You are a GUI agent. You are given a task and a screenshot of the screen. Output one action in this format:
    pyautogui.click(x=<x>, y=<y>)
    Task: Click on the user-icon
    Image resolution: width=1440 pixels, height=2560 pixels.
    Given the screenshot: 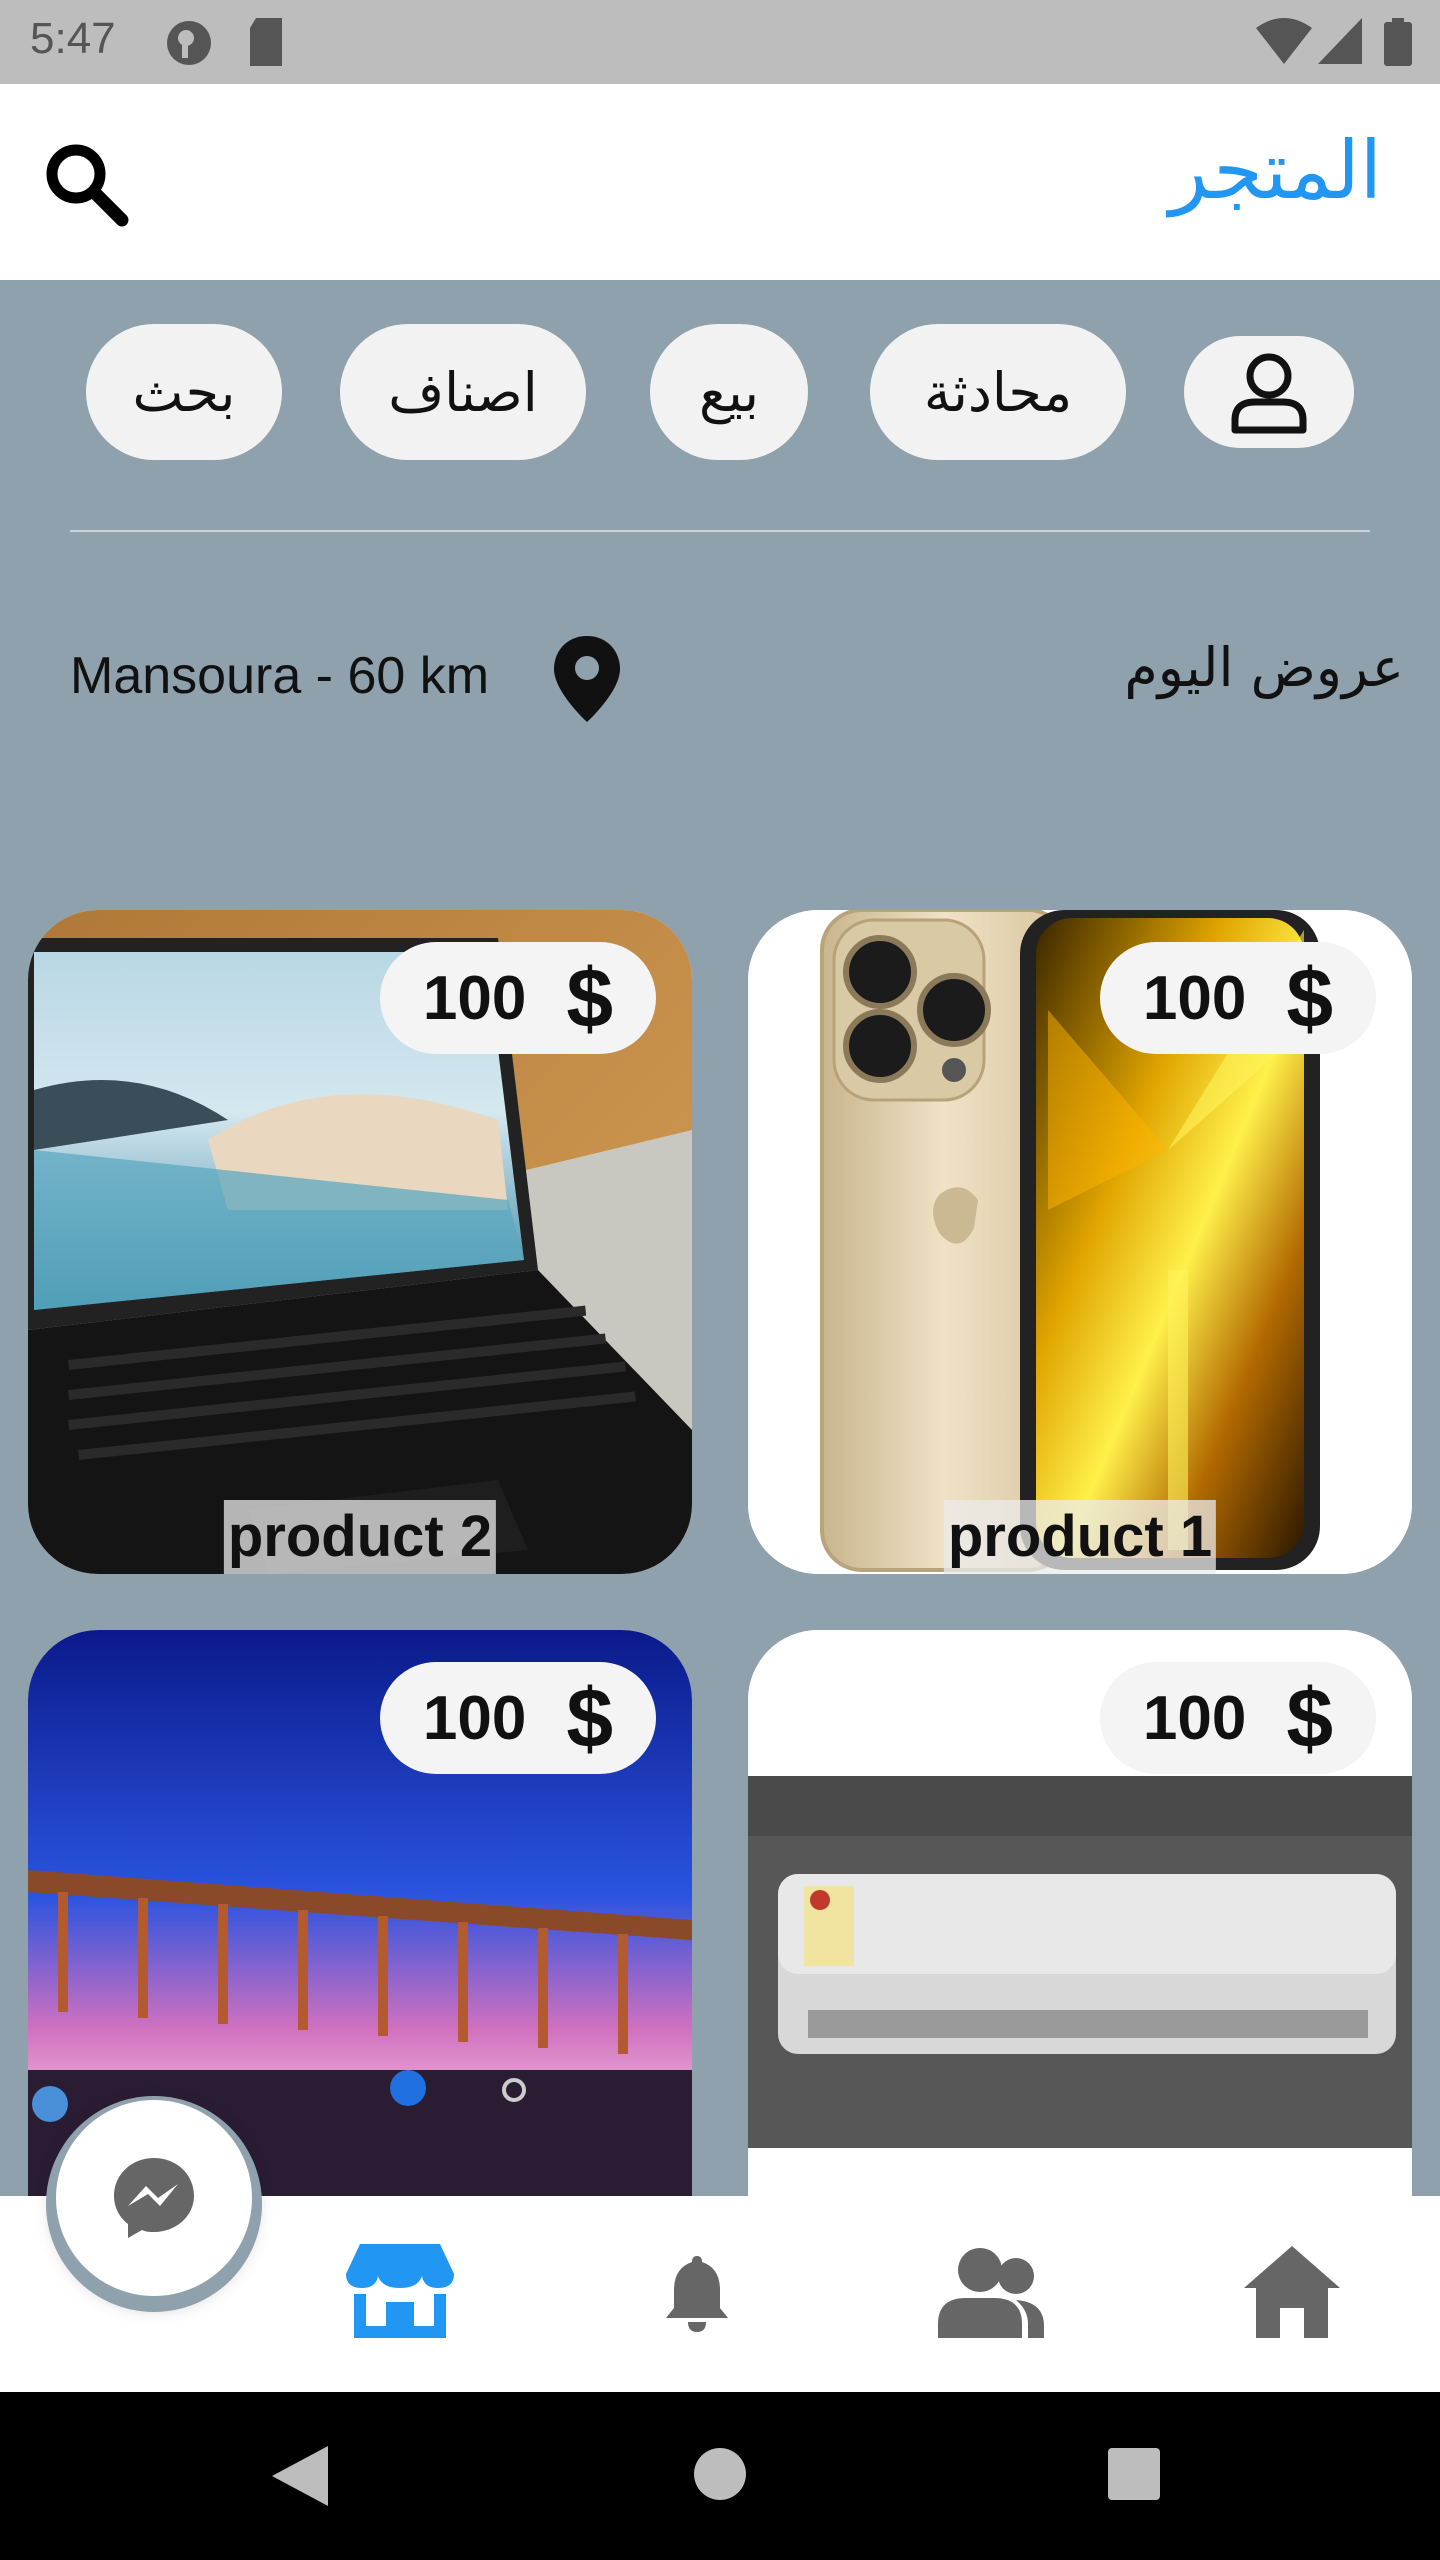 What is the action you would take?
    pyautogui.click(x=1269, y=393)
    